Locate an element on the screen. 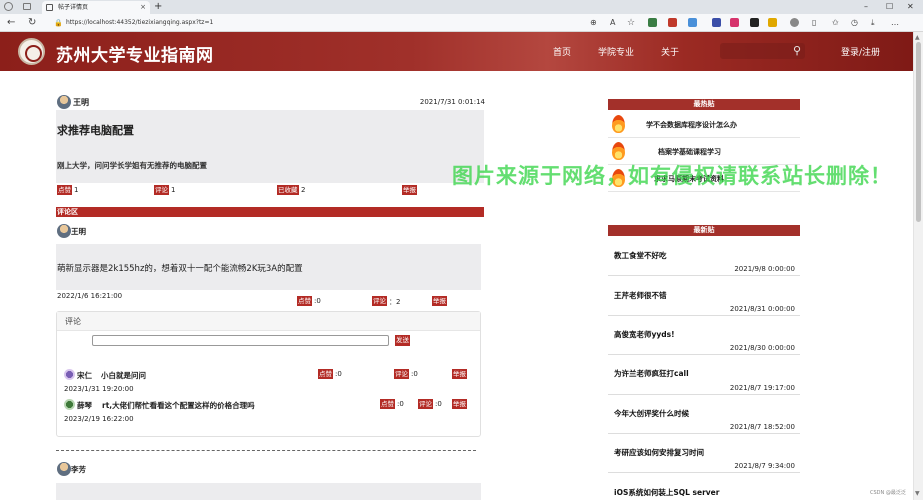 The height and width of the screenshot is (500, 923). comment-count: :0 is located at coordinates (414, 374).